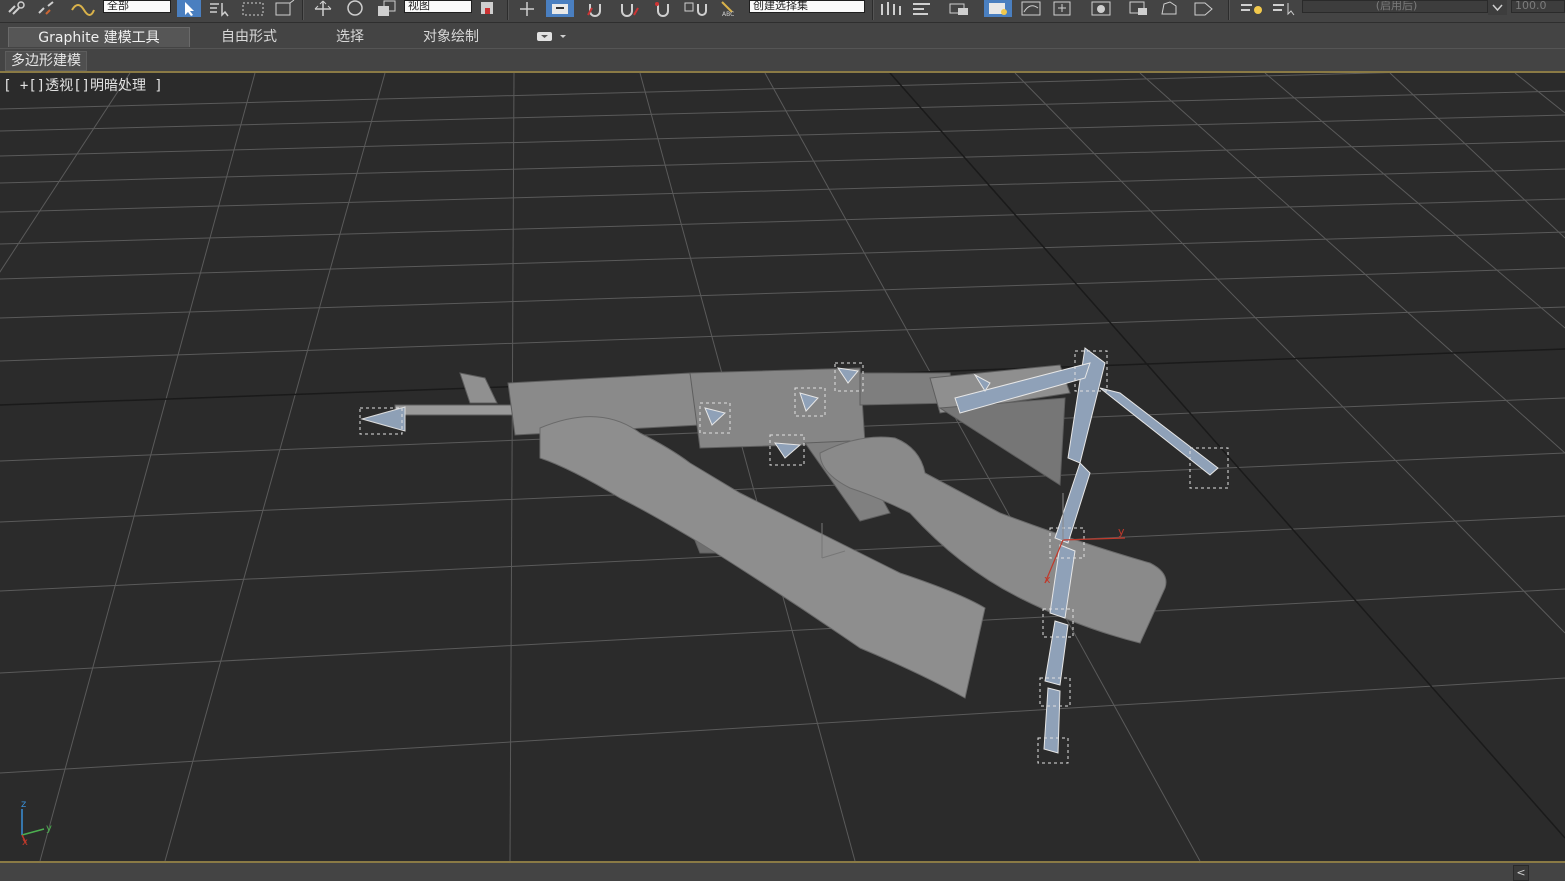 This screenshot has height=881, width=1565. Describe the element at coordinates (355, 8) in the screenshot. I see `rotate-icon` at that location.